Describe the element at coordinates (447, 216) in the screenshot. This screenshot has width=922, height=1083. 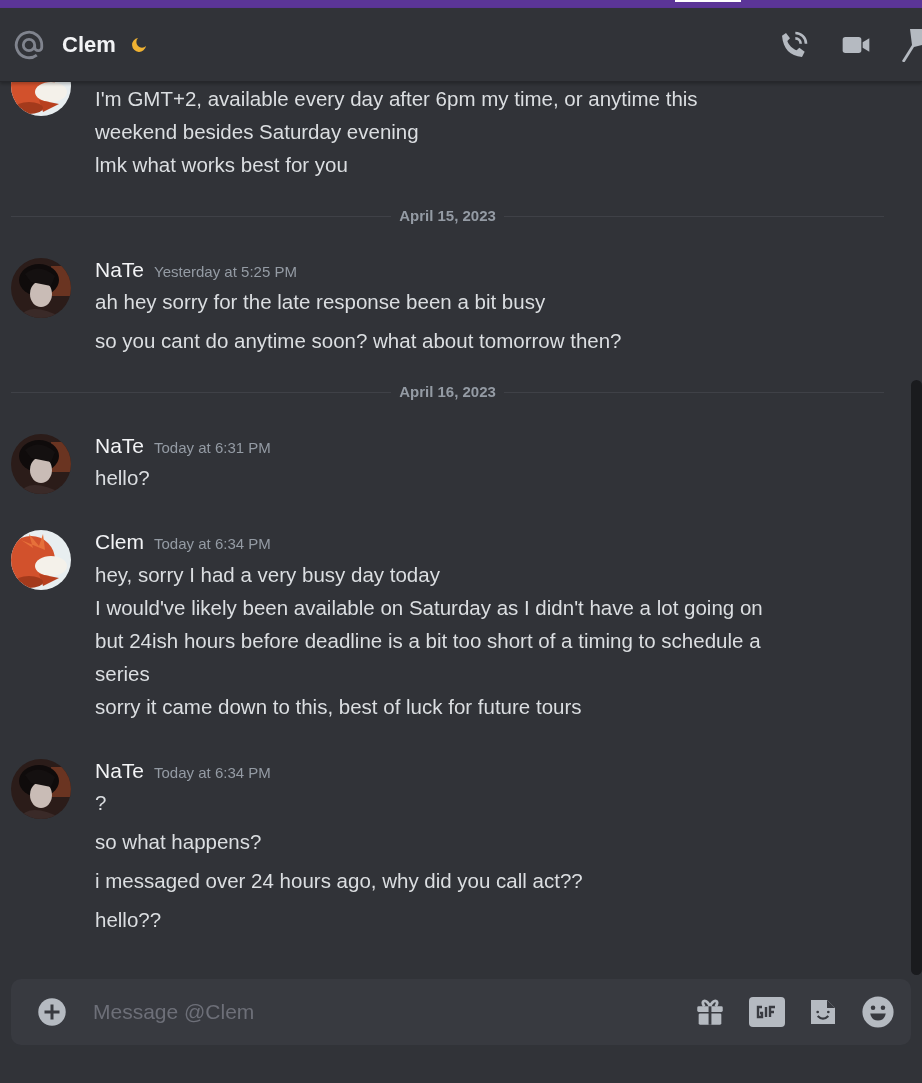
I see `date-divider-label: April 15, 2023` at that location.